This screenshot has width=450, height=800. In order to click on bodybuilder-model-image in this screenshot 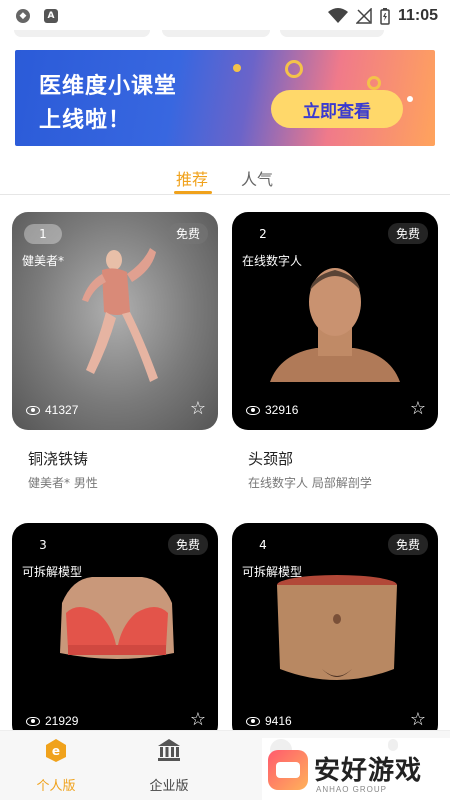, I will do `click(120, 315)`.